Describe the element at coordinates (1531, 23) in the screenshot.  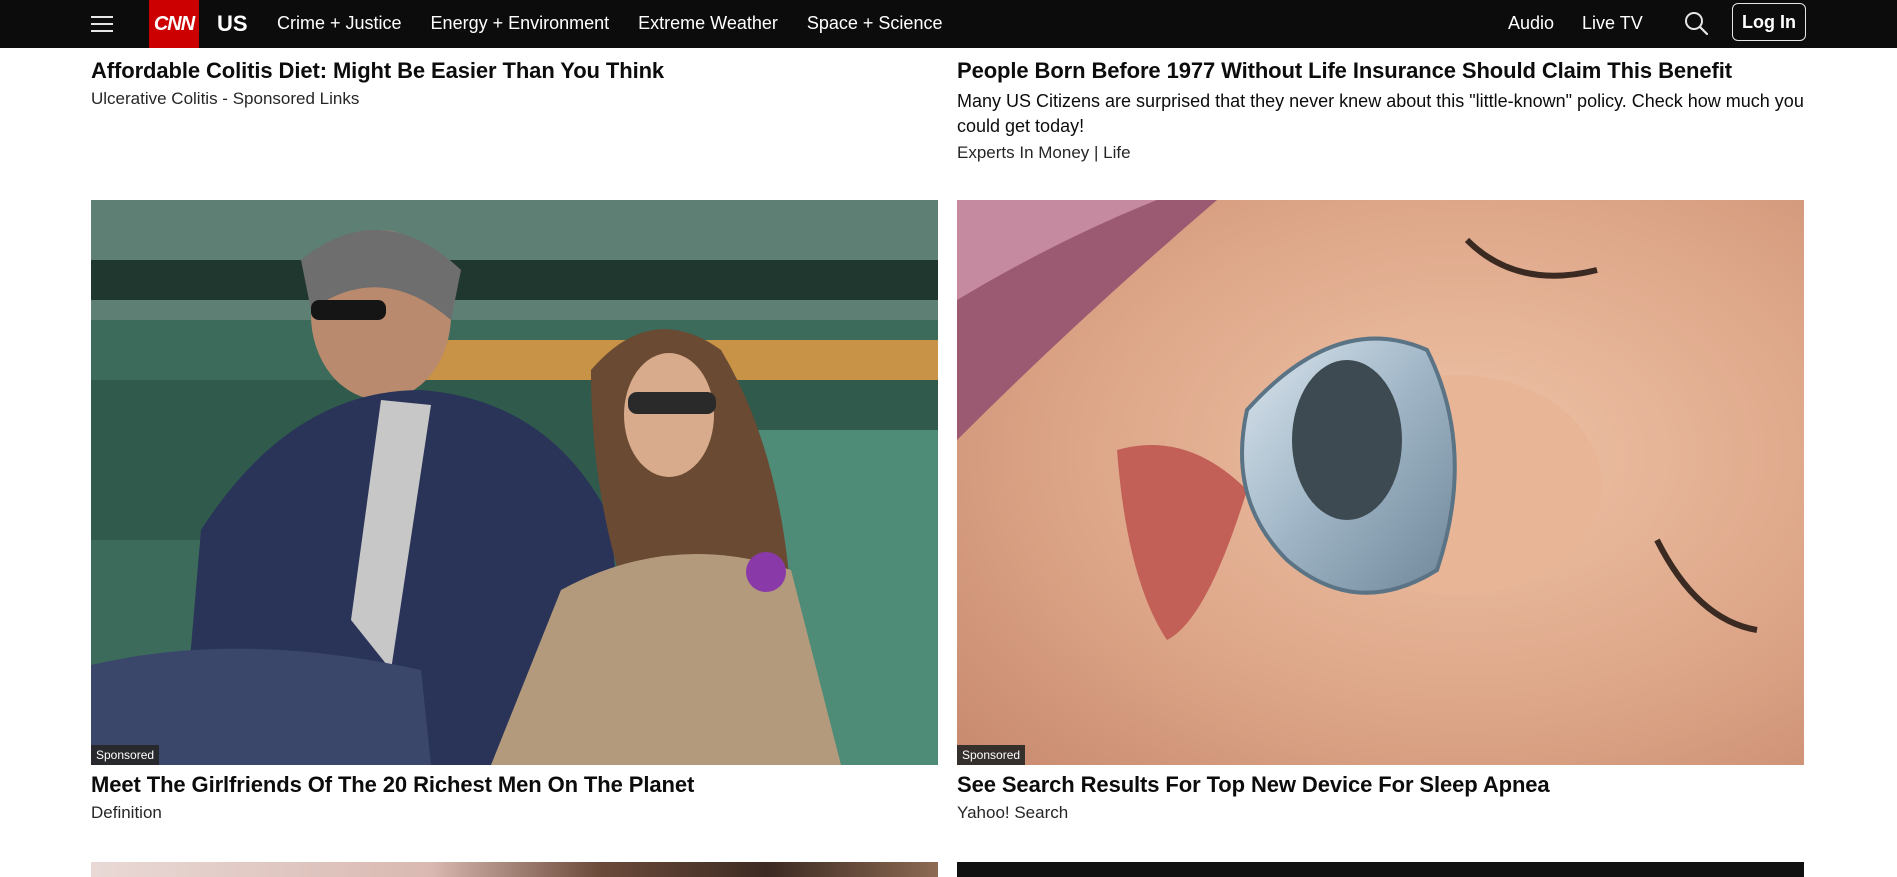
I see `nav-link-audio: Audio` at that location.